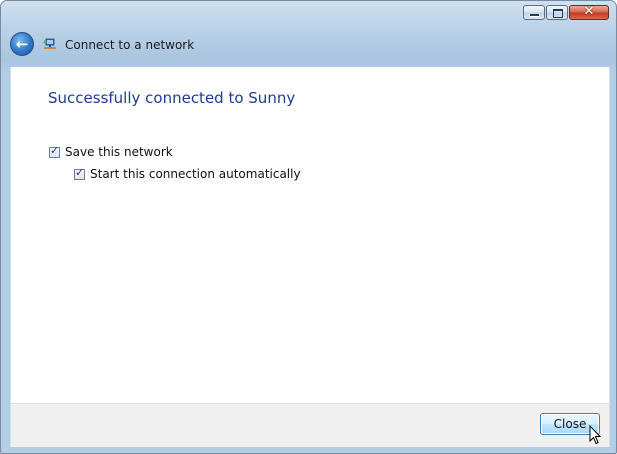 The image size is (617, 454). I want to click on success-heading: Successfully connected to Sunny, so click(172, 98).